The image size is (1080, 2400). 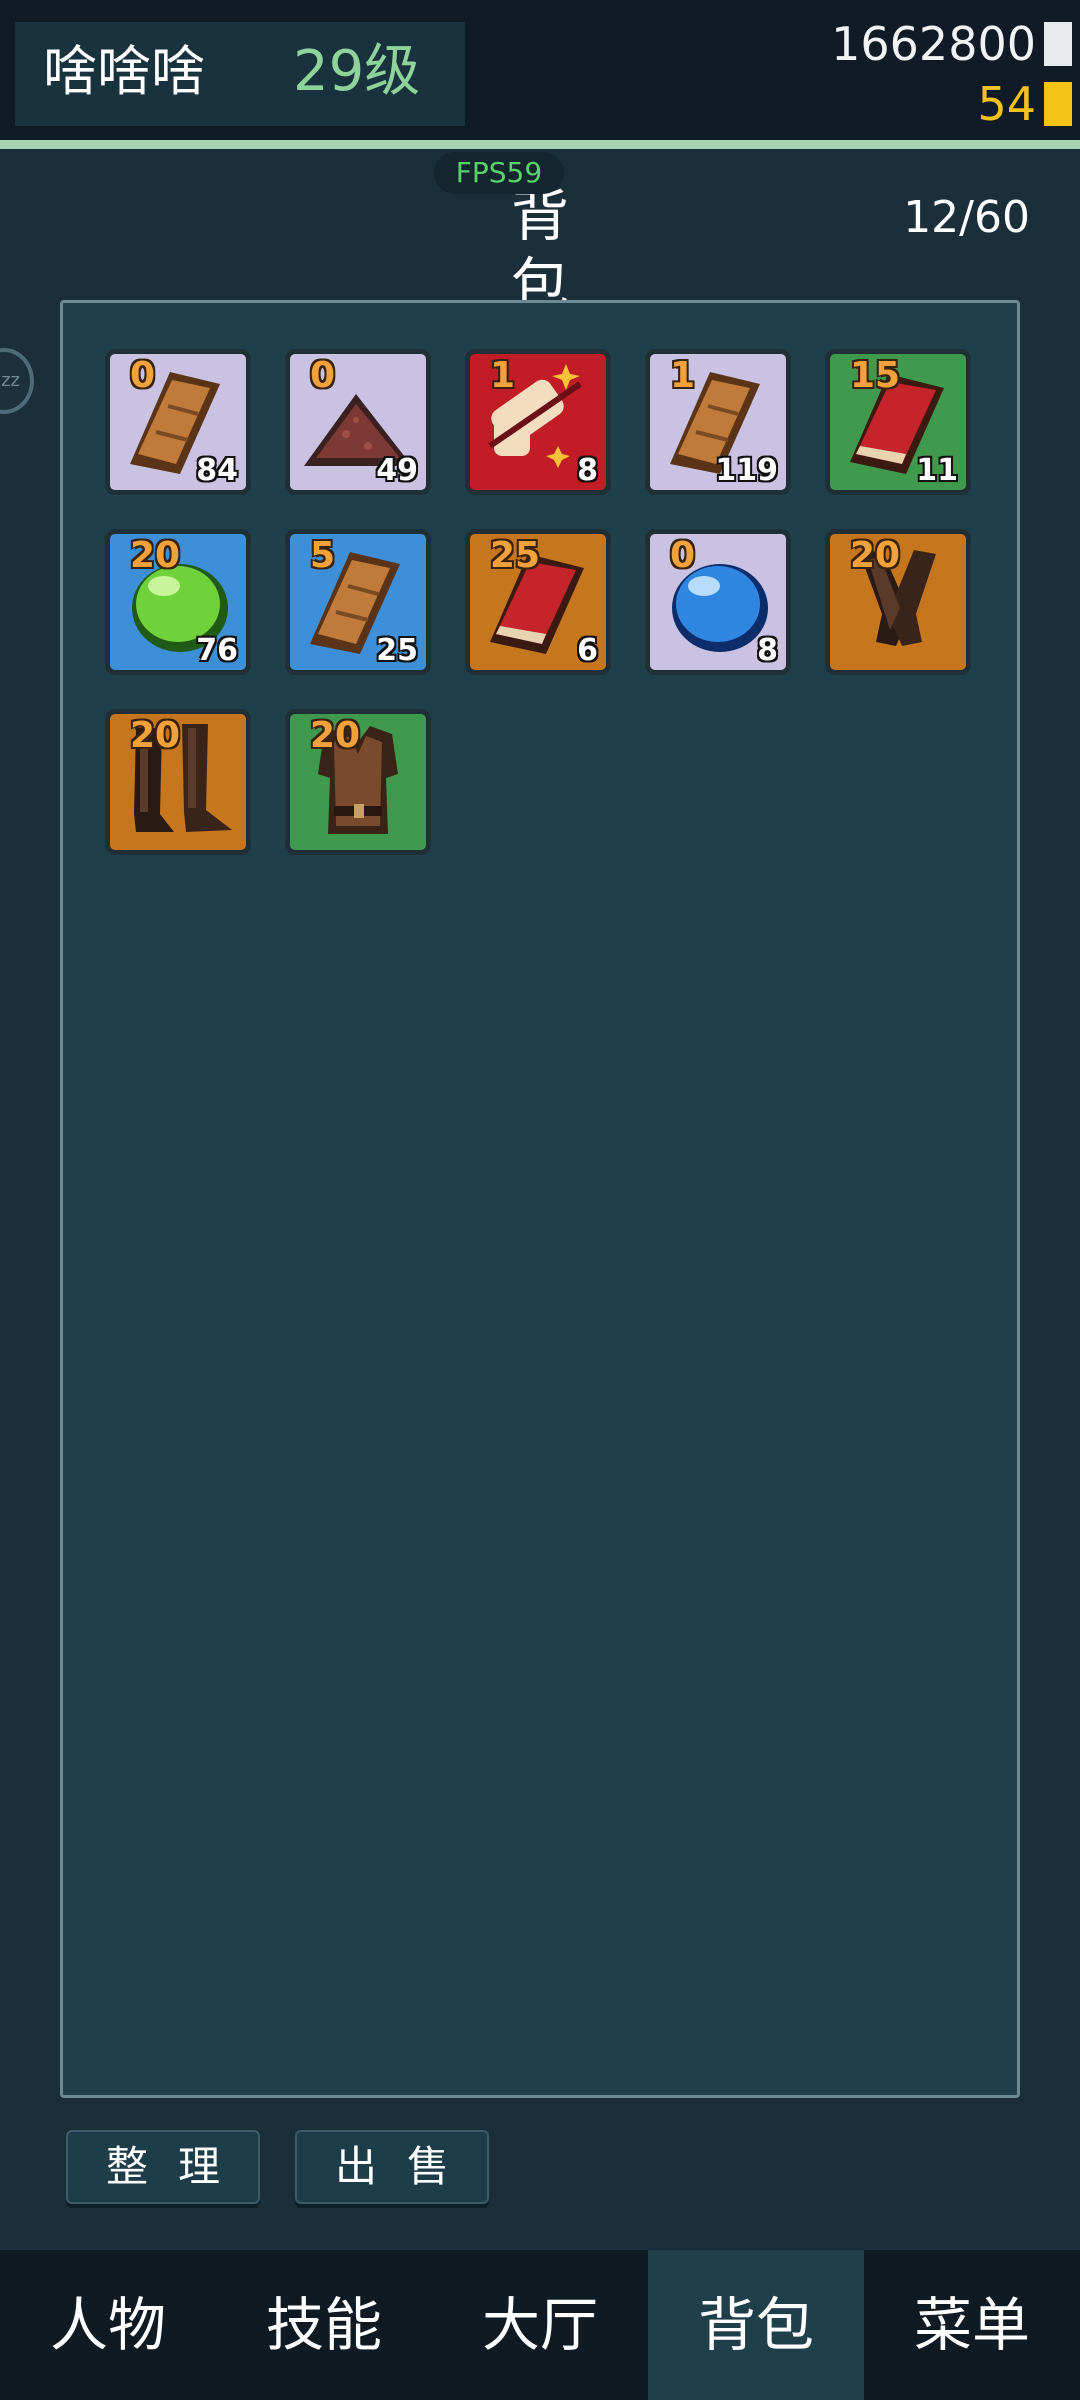 I want to click on bottom-nav: 人物 技能 大厅 背包 菜单, so click(x=540, y=2325).